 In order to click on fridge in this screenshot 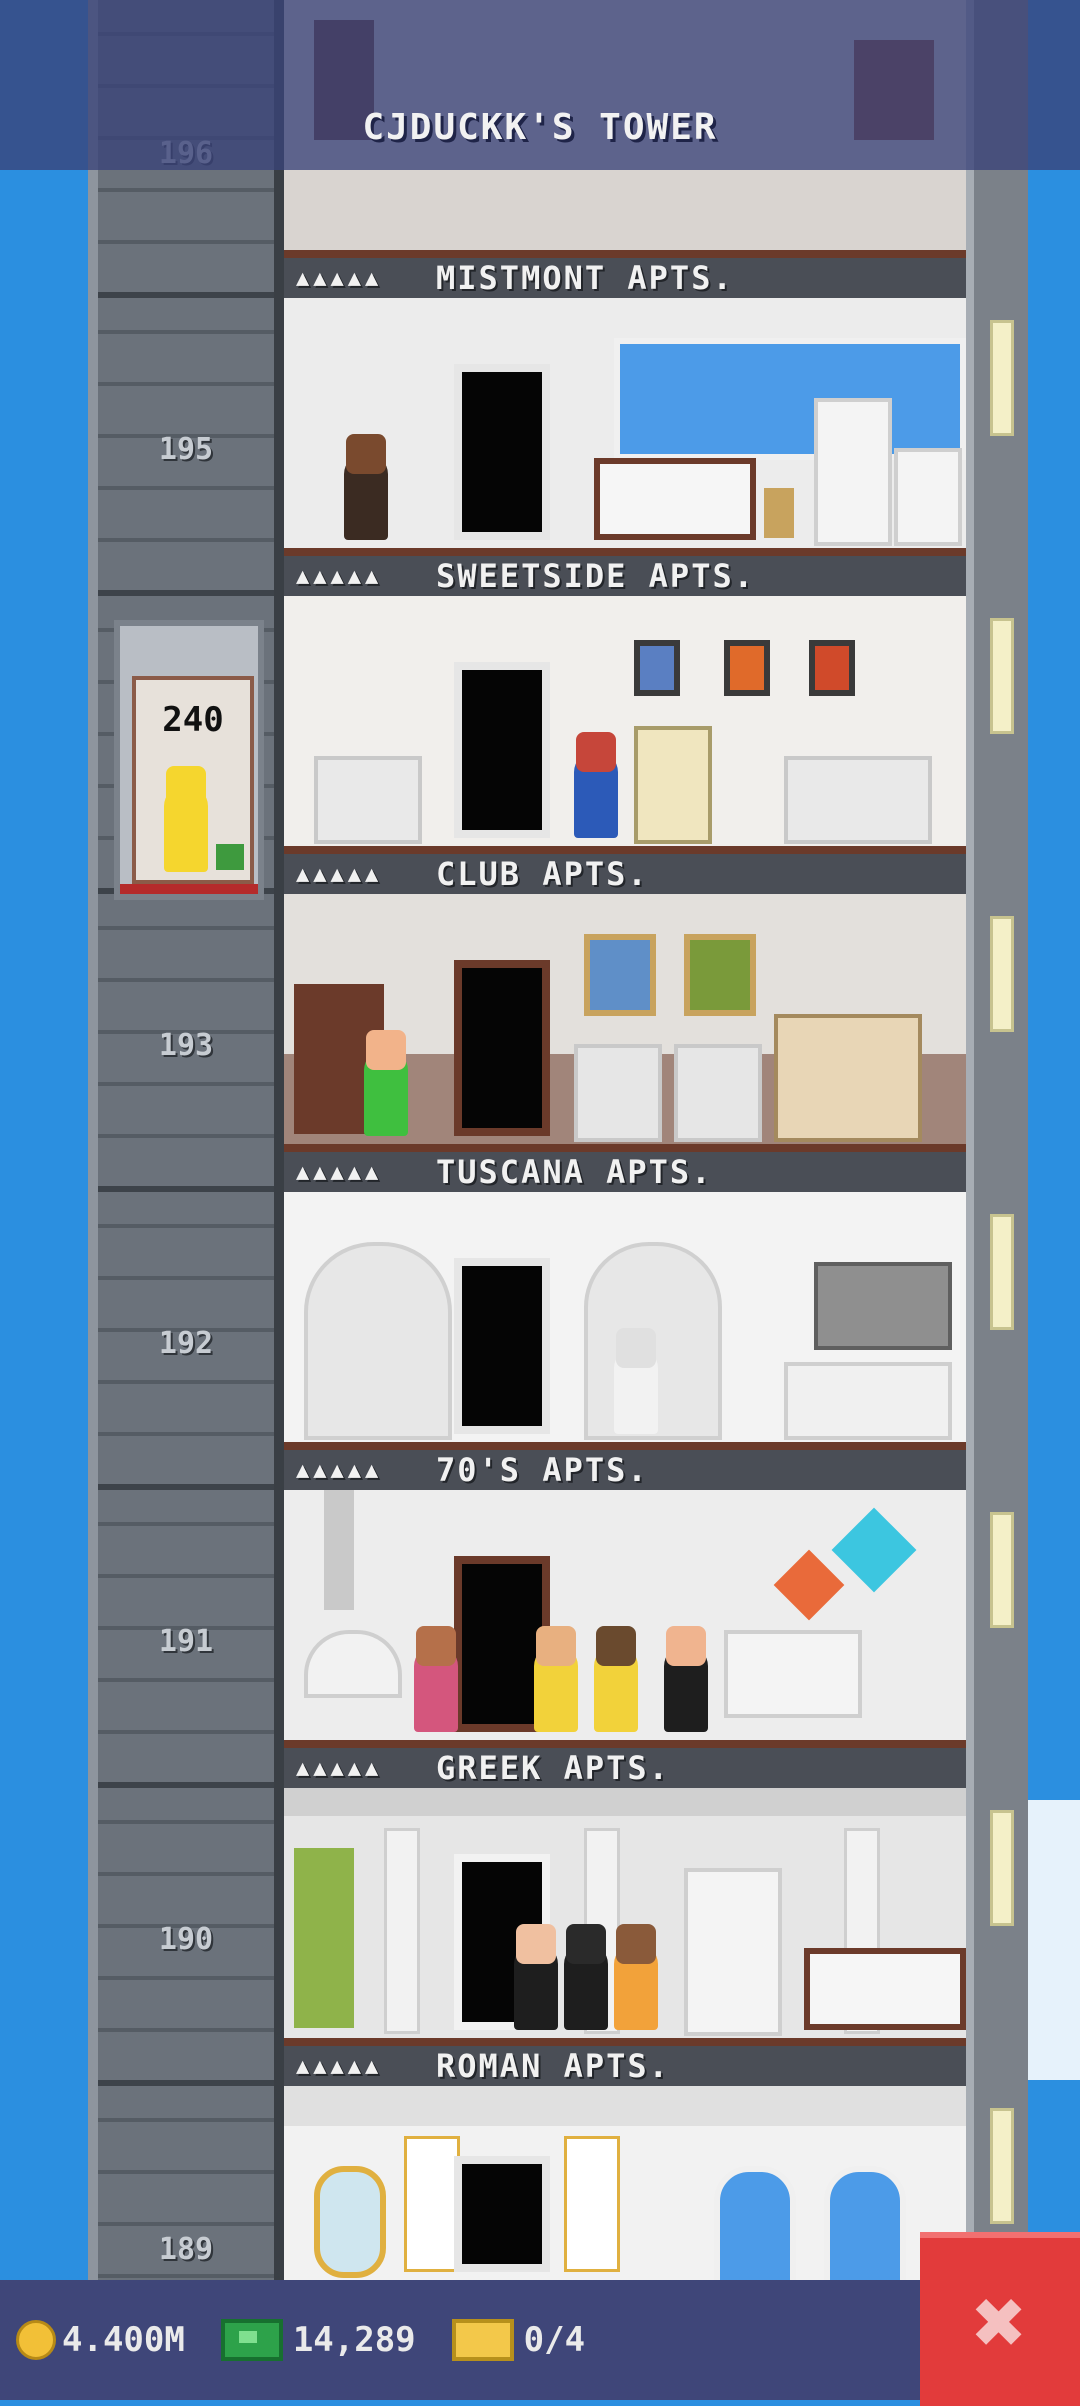, I will do `click(853, 472)`.